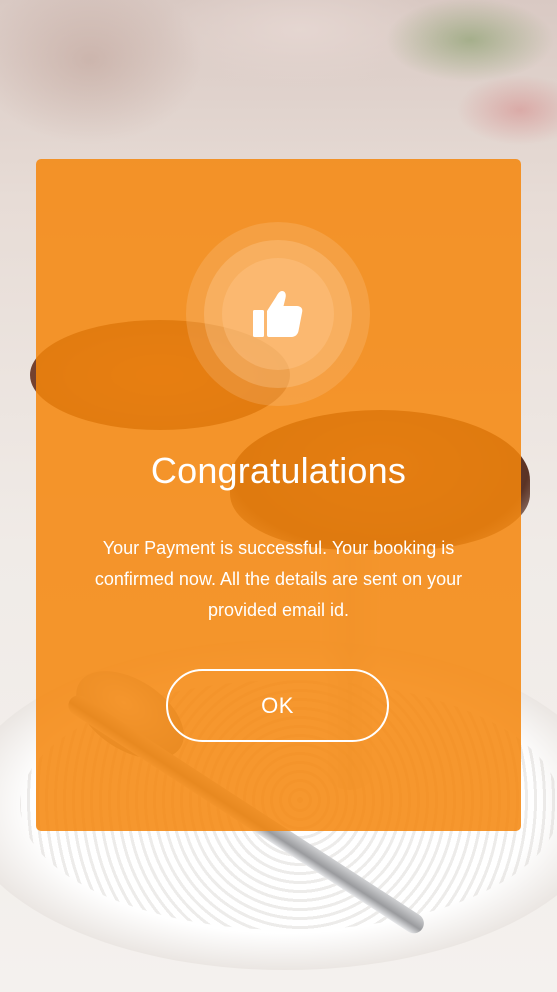 The width and height of the screenshot is (557, 992). I want to click on dialog-title: Congratulations, so click(278, 470).